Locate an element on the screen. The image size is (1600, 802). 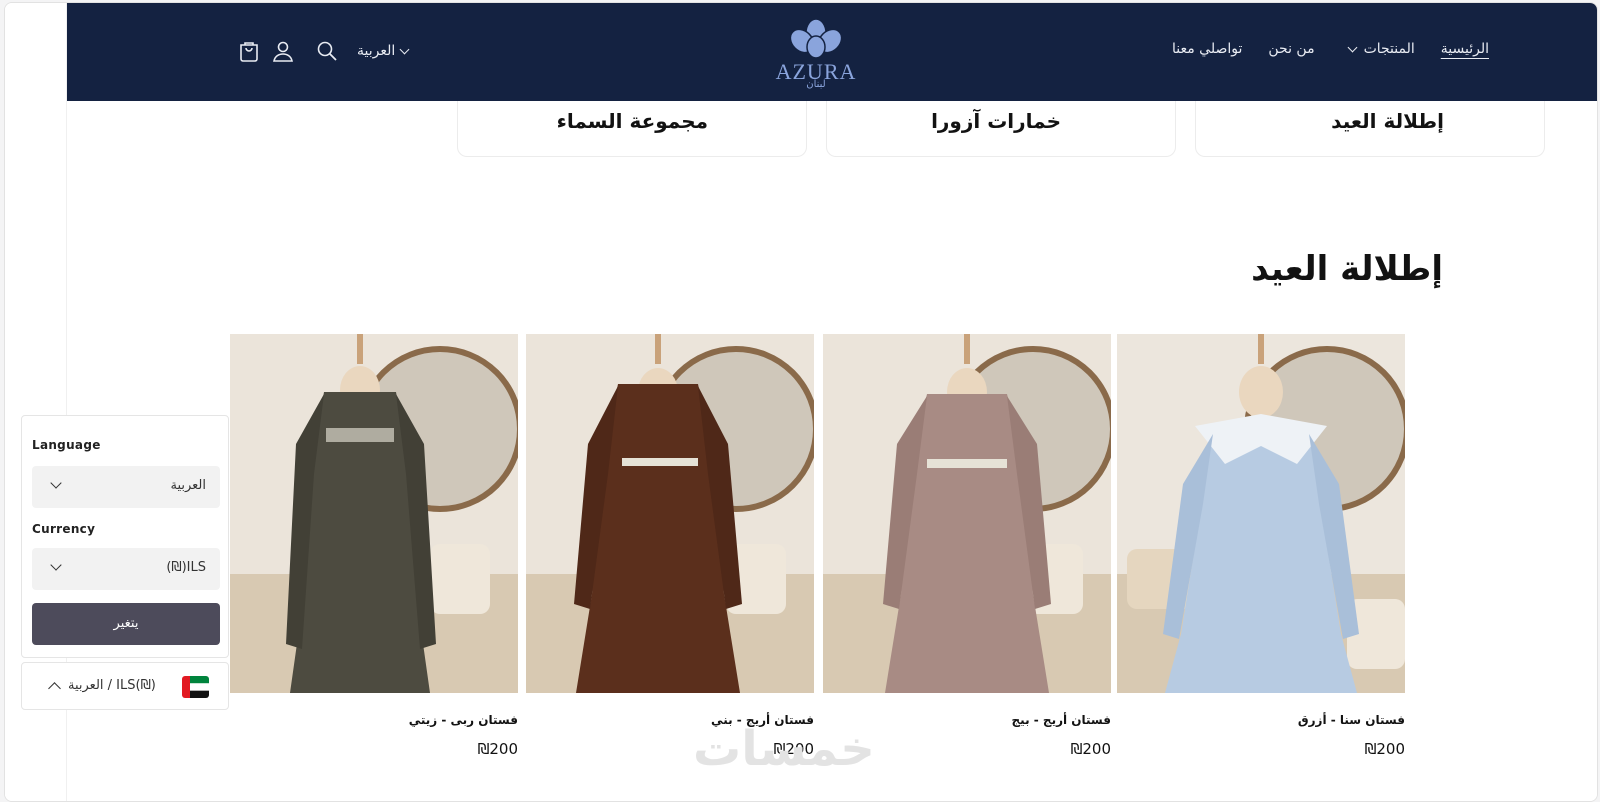
nav-home-link: الرئيسية is located at coordinates (1465, 49).